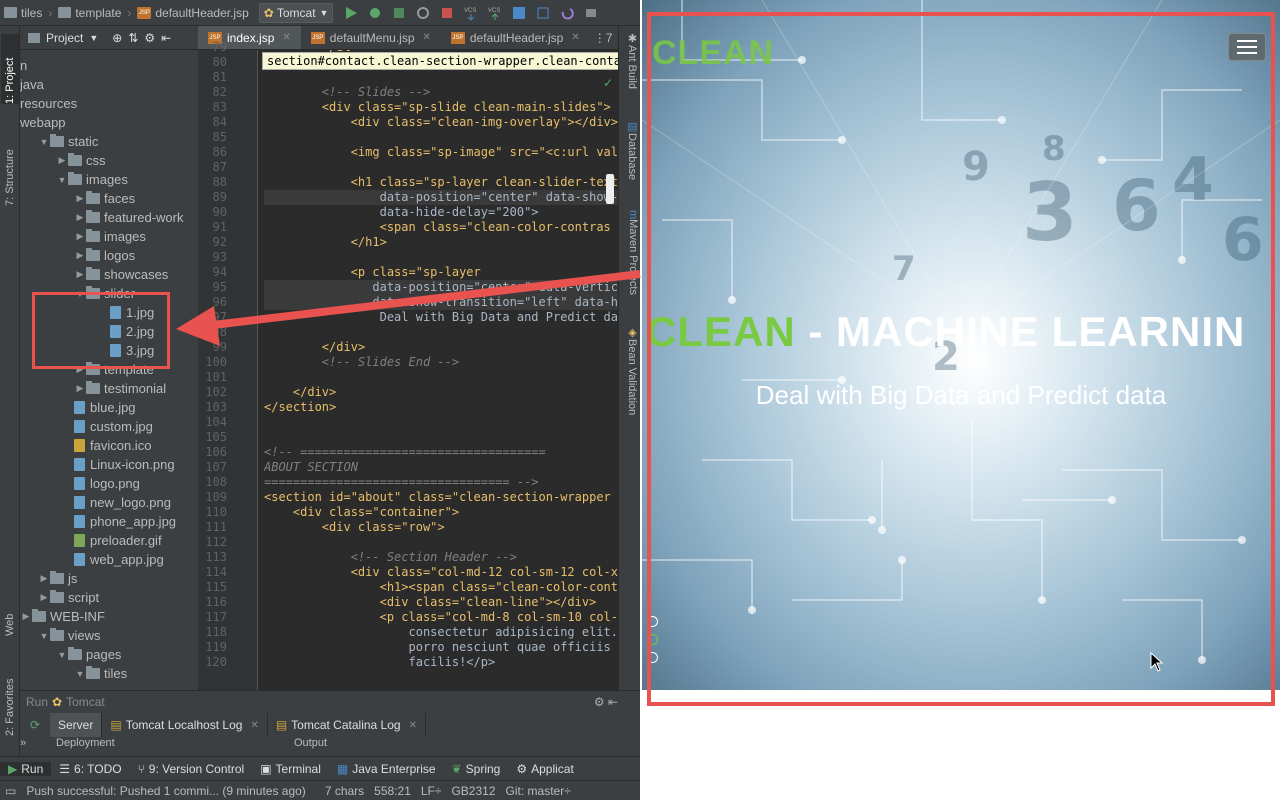 The width and height of the screenshot is (1280, 800). Describe the element at coordinates (441, 317) in the screenshot. I see `code-line: Deal with Big Data and Predict dat` at that location.